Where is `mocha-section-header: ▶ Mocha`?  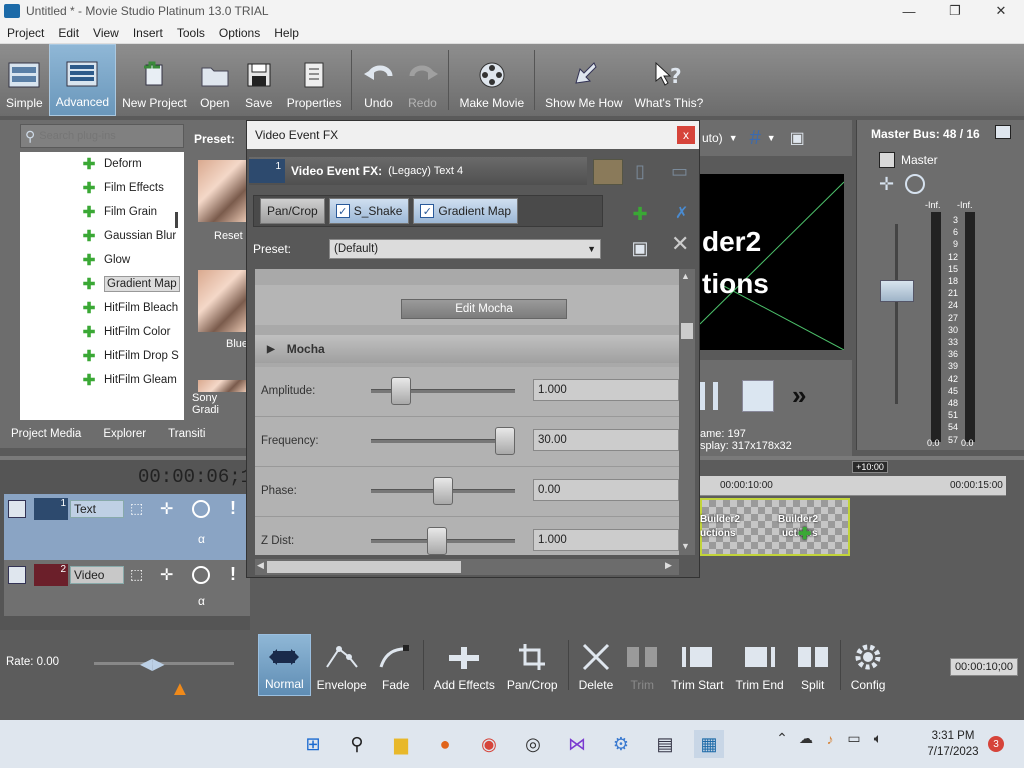 mocha-section-header: ▶ Mocha is located at coordinates (467, 349).